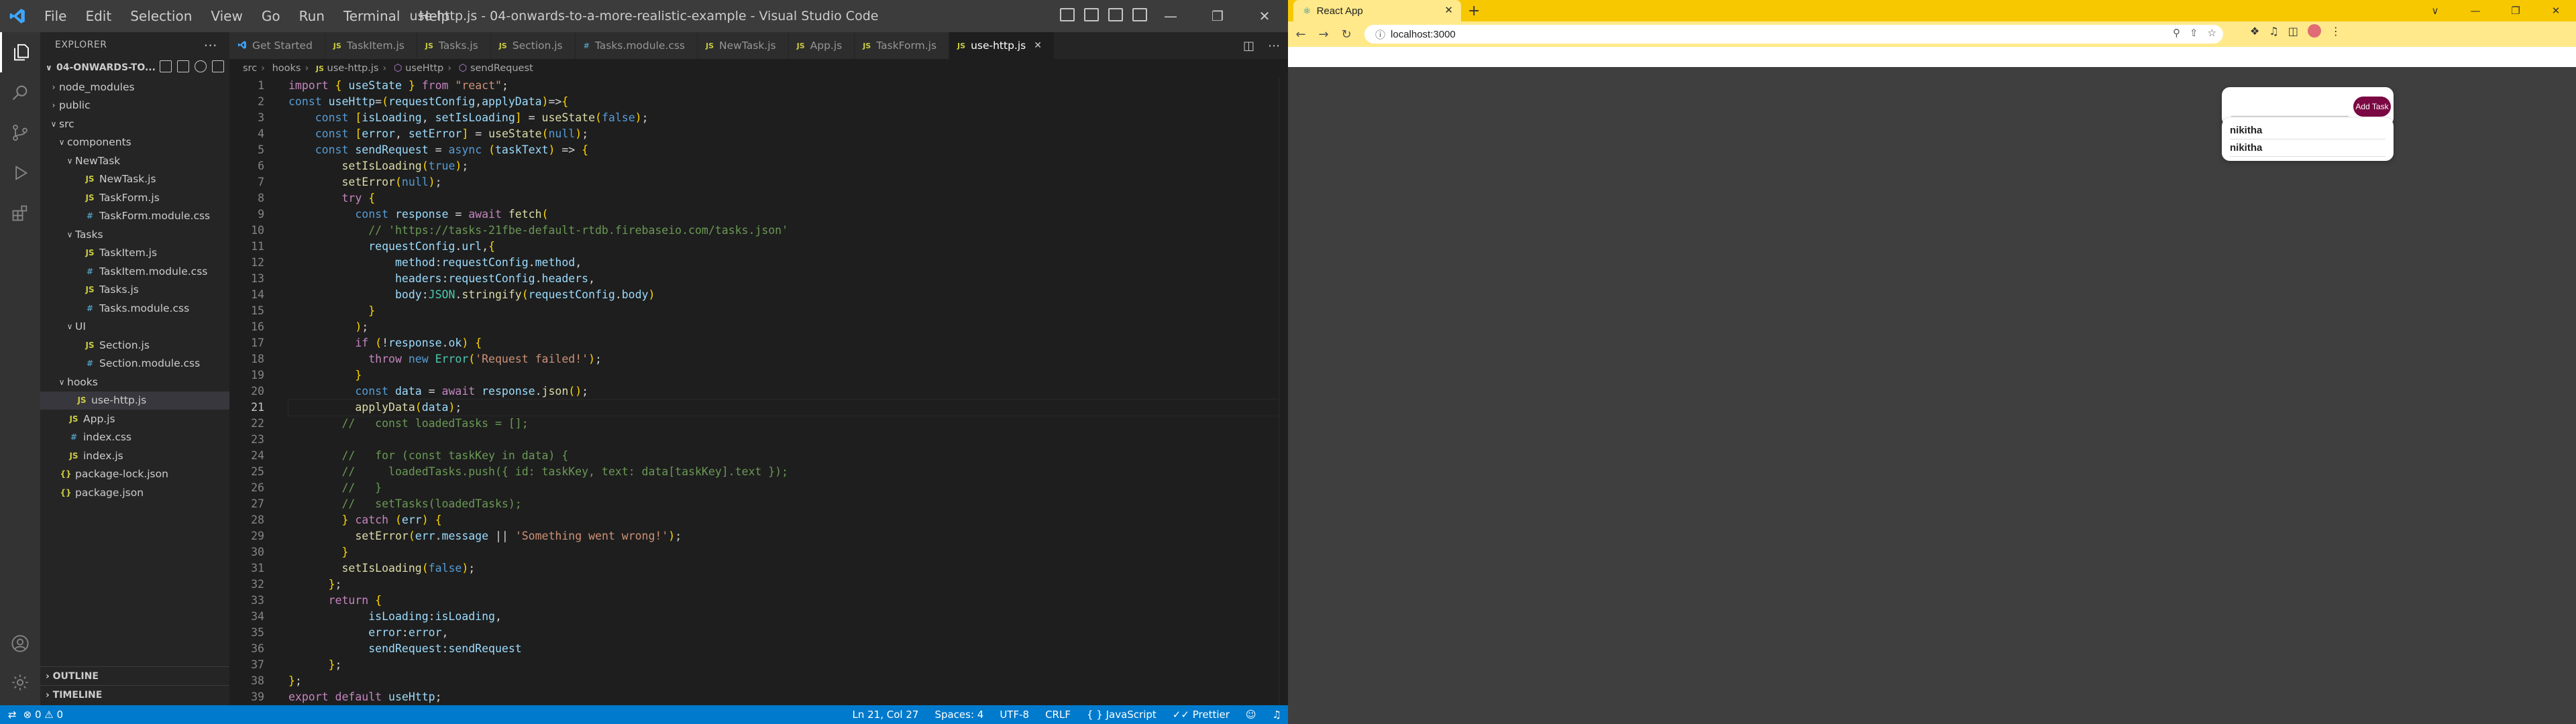 Image resolution: width=2576 pixels, height=724 pixels. Describe the element at coordinates (134, 198) in the screenshot. I see `tree-file: JS TaskForm.js` at that location.